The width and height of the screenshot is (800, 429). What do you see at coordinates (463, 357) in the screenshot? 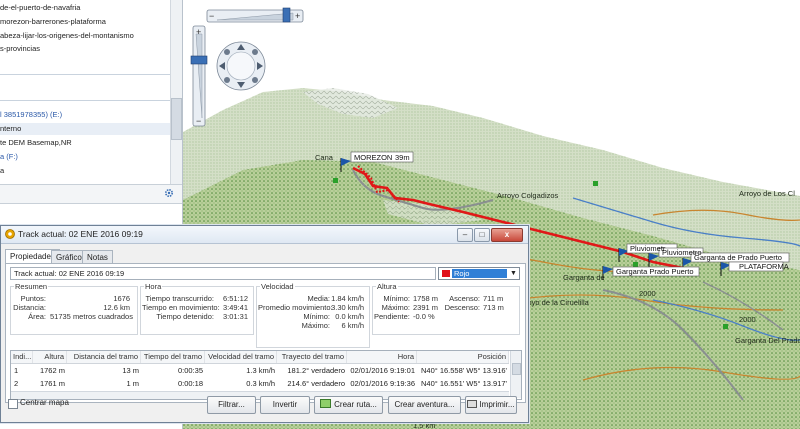
I see `column-header: Posición` at bounding box center [463, 357].